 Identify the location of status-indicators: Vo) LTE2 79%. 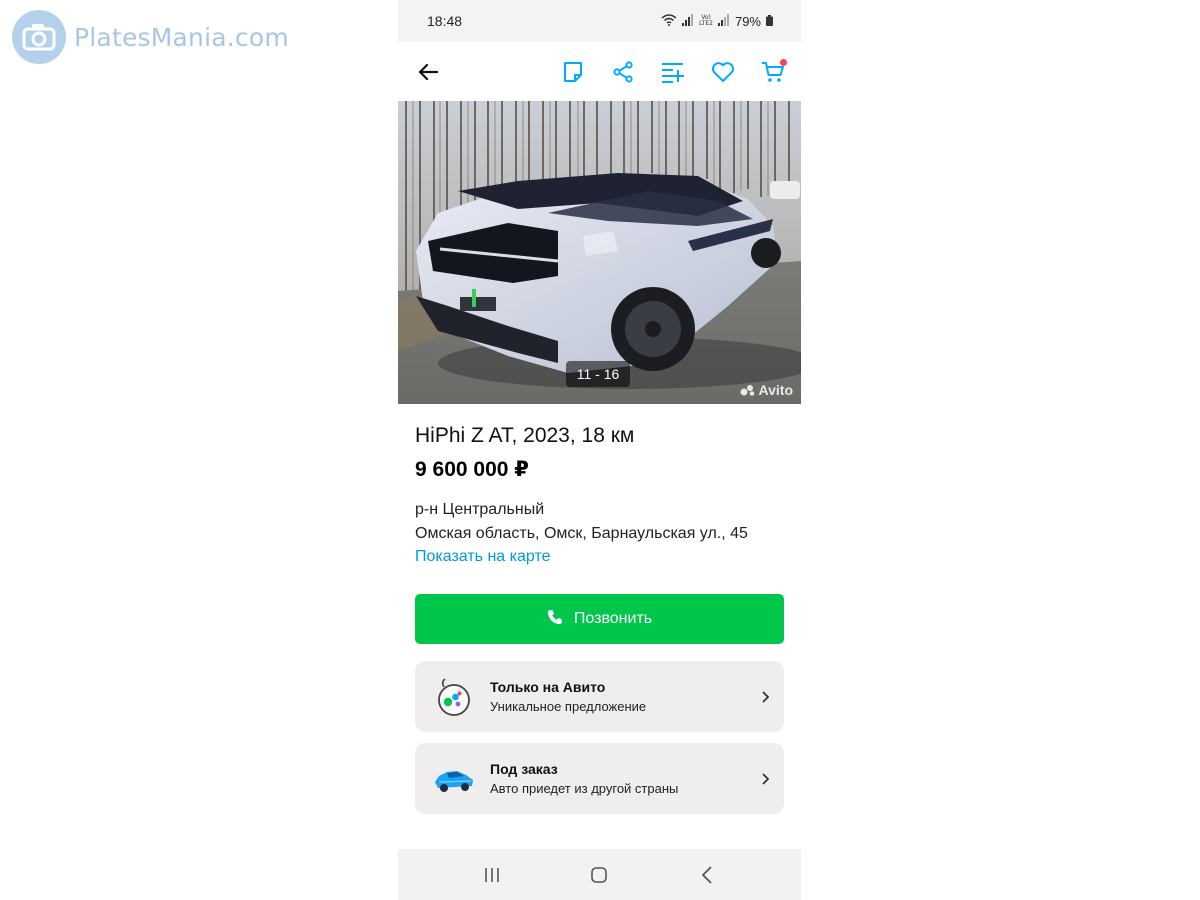
(717, 21).